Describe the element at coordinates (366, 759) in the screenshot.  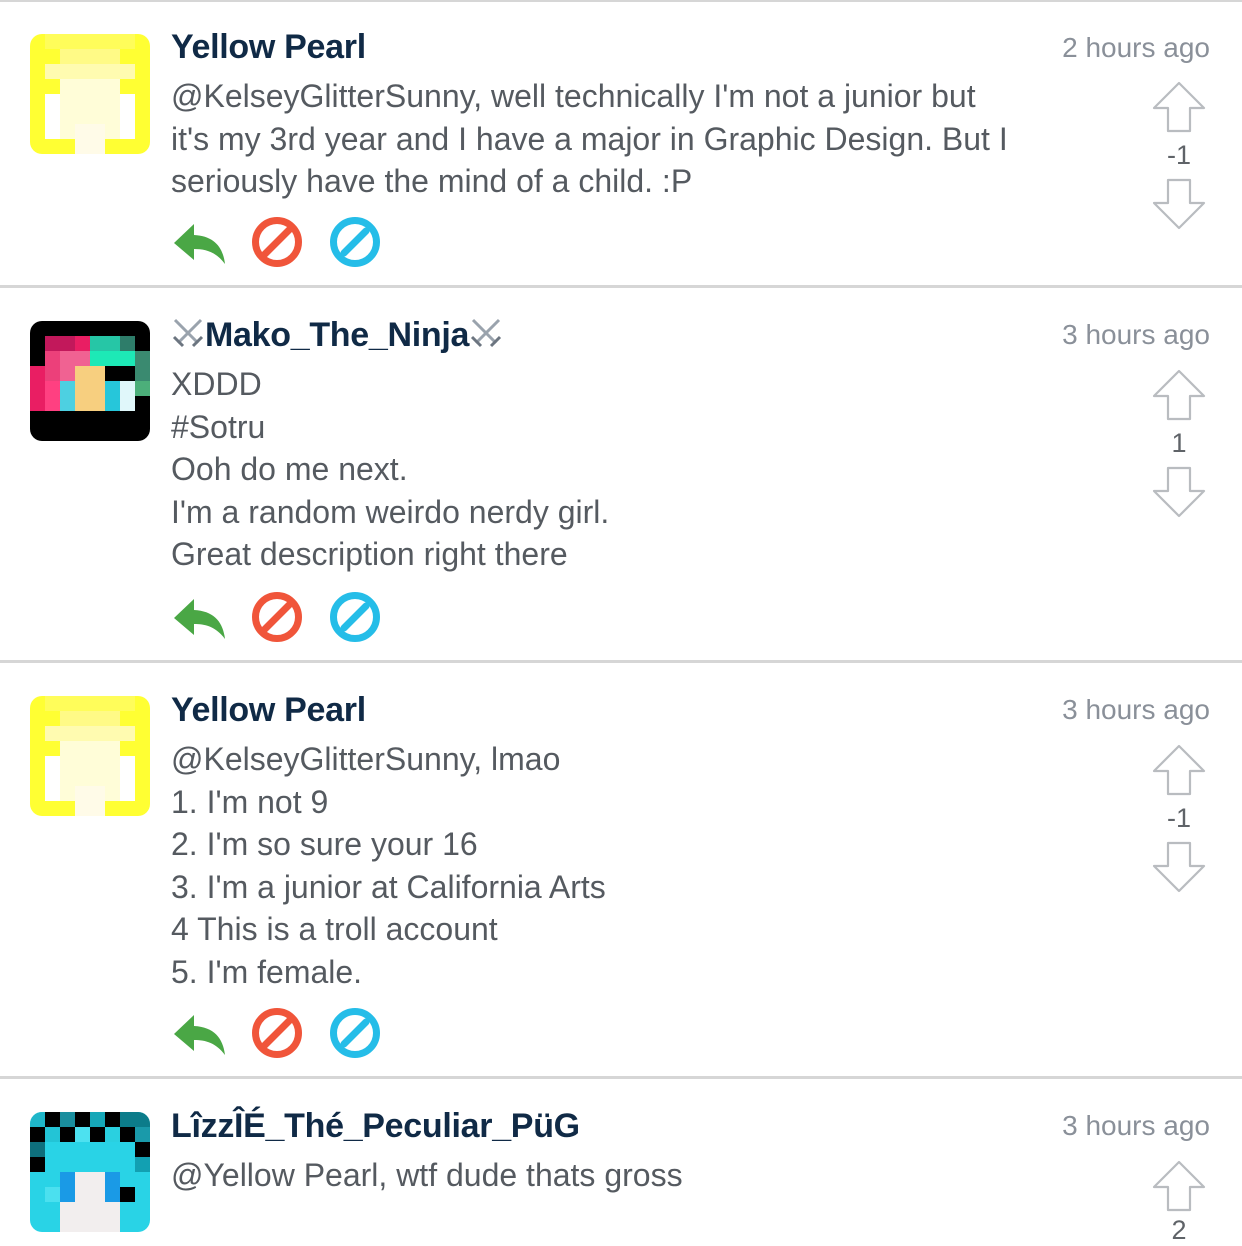
I see `comment-line: @KelseyGlitterSunny, lmao` at that location.